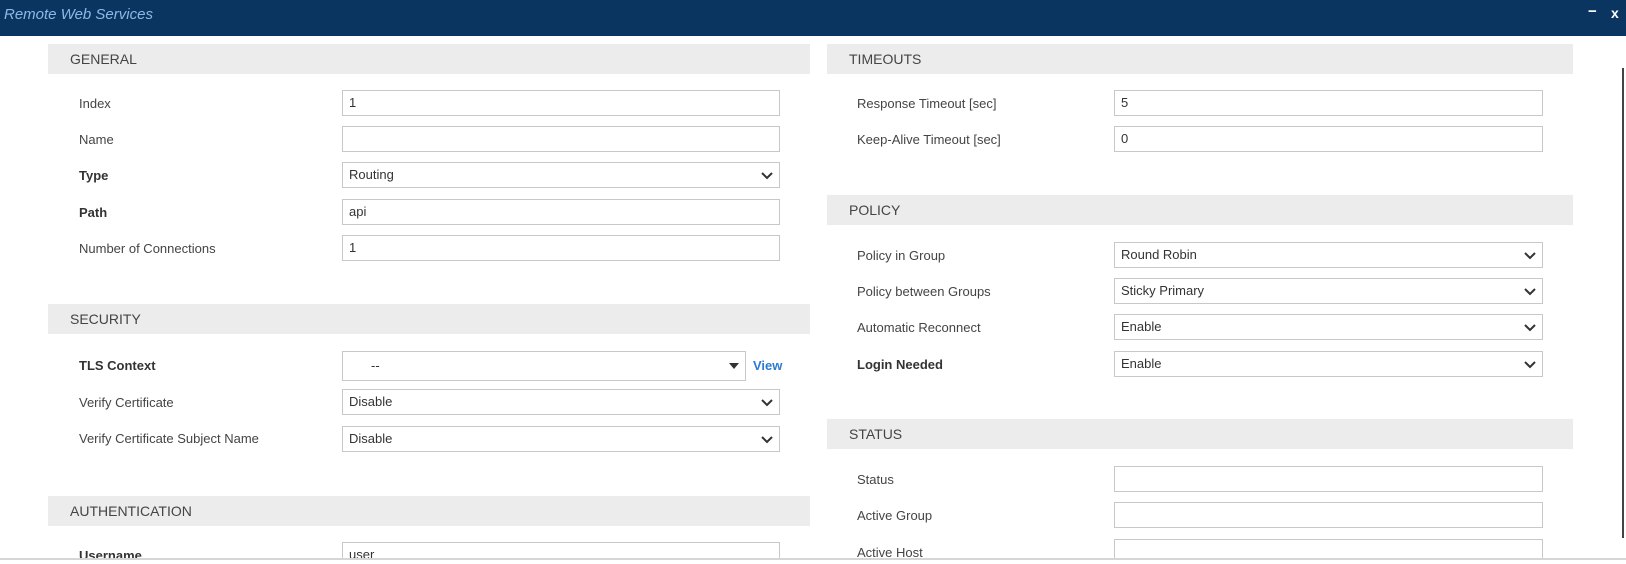  What do you see at coordinates (1328, 291) in the screenshot?
I see `policy-between-groups-select: Sticky Primary` at bounding box center [1328, 291].